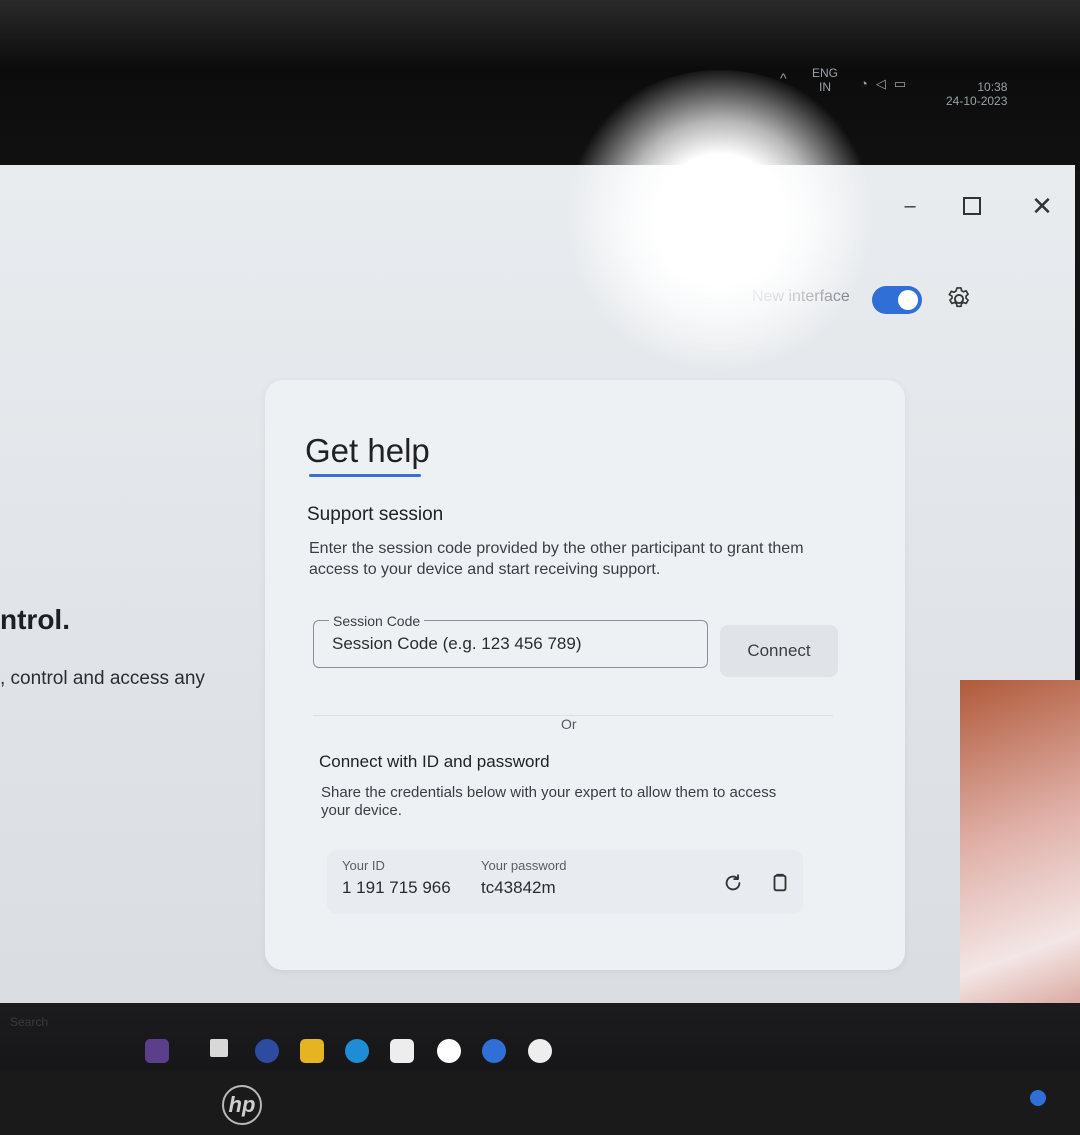 This screenshot has height=1135, width=1080. What do you see at coordinates (102, 678) in the screenshot?
I see `background-subtext: , control and access any` at bounding box center [102, 678].